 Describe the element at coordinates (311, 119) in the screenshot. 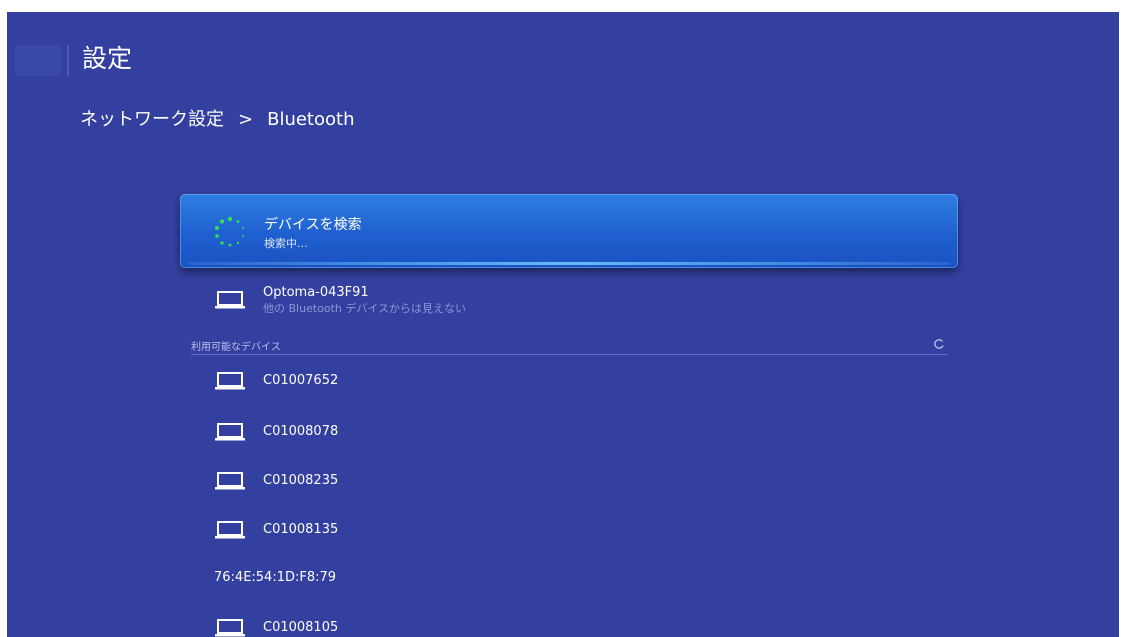

I see `breadcrumb-current: Bluetooth` at that location.